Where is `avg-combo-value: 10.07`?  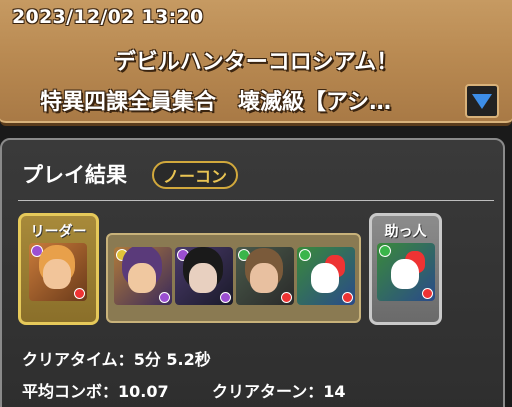
avg-combo-value: 10.07 is located at coordinates (143, 391).